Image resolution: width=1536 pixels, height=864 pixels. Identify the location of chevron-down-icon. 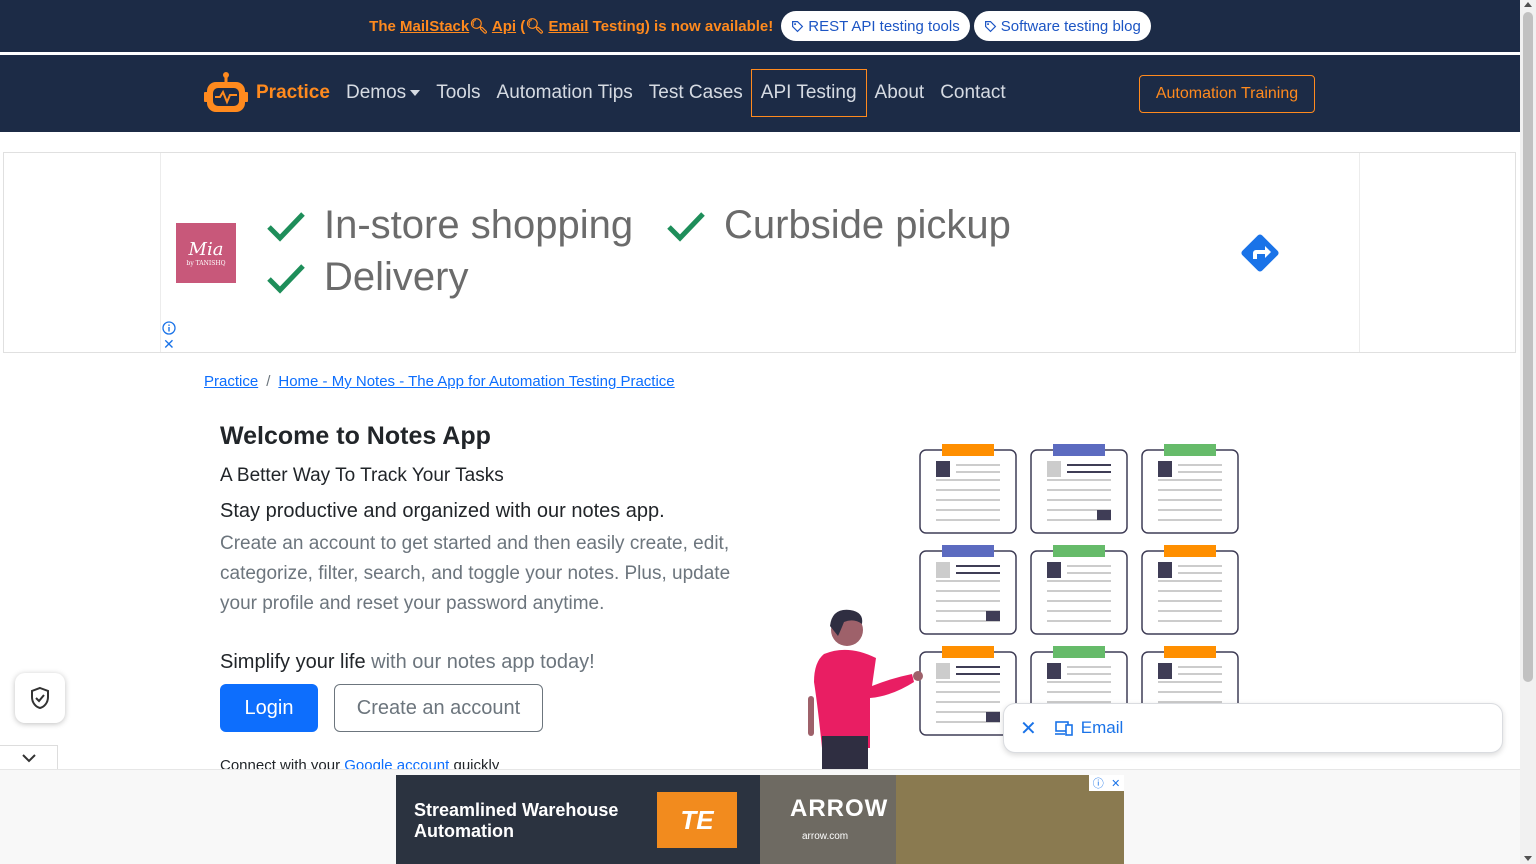
(28, 758).